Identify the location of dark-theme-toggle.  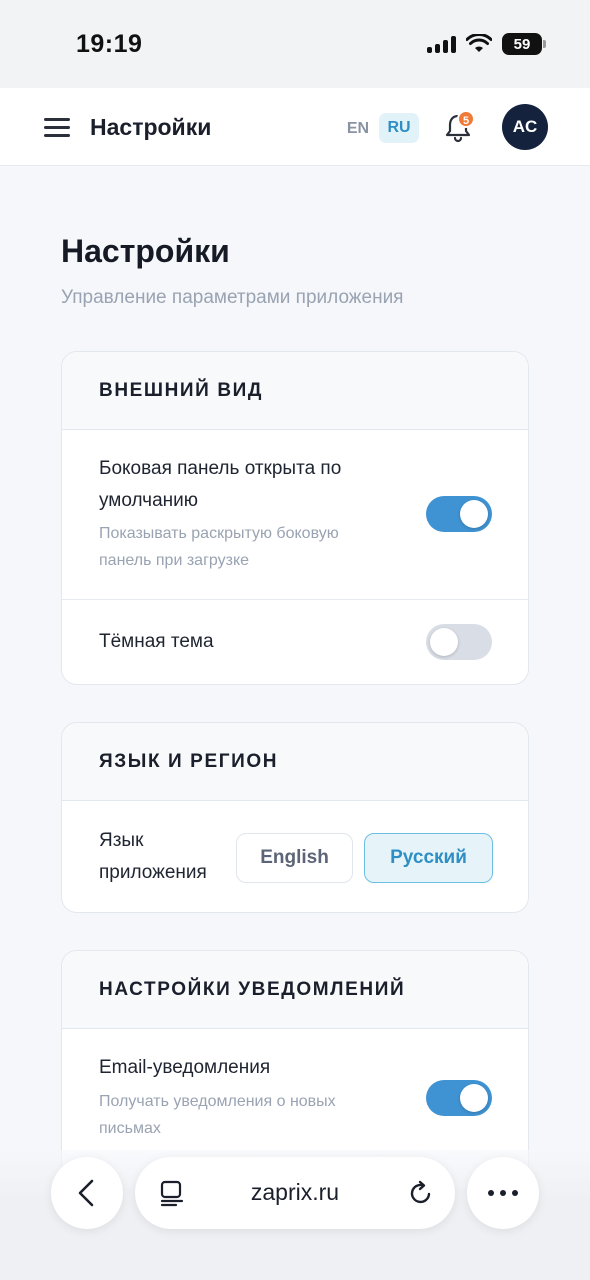
(459, 642).